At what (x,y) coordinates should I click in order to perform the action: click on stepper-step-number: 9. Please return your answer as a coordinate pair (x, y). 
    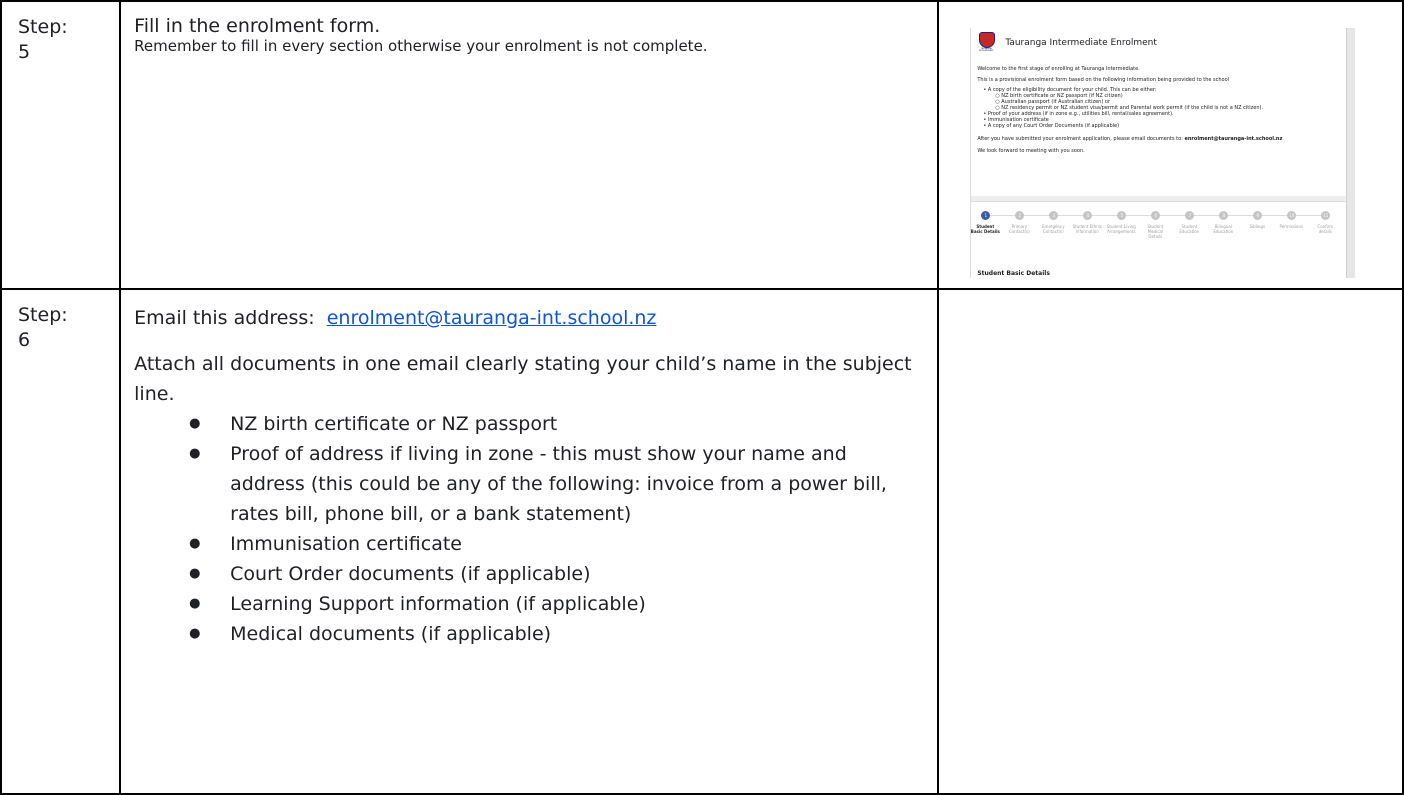
    Looking at the image, I should click on (1258, 215).